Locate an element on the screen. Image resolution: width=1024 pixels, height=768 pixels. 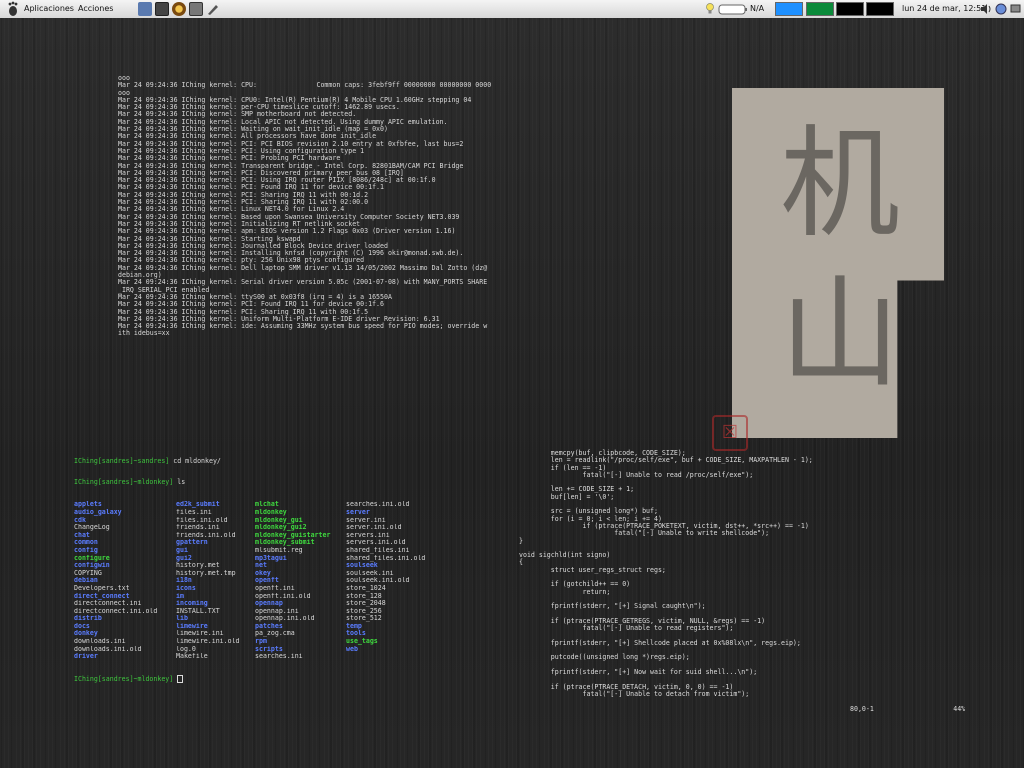
ls-entry: openft.ini.old is located at coordinates (283, 596).